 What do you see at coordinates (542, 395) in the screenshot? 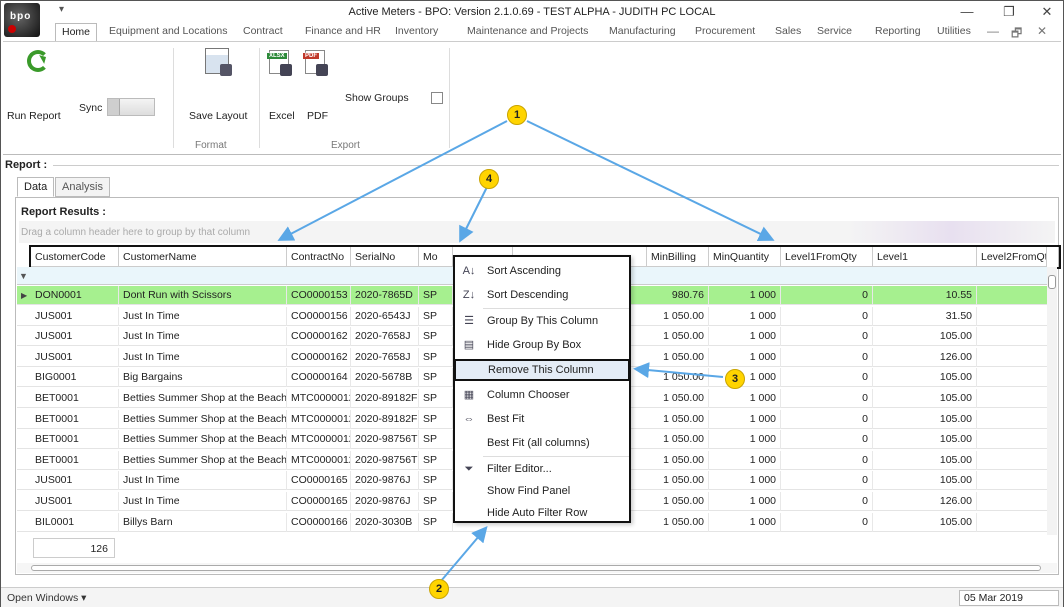
I see `menu-item-column-chooser: ▦ Column Chooser` at bounding box center [542, 395].